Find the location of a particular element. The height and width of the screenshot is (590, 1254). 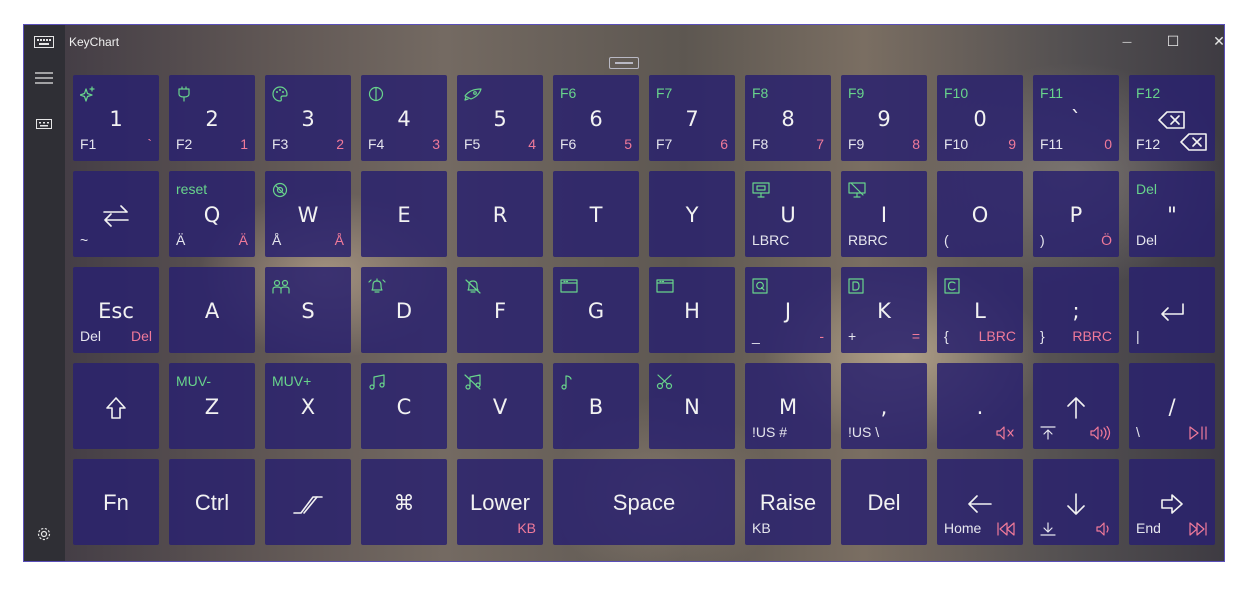

key-r1c5-5: 5 F5 4 is located at coordinates (500, 118).